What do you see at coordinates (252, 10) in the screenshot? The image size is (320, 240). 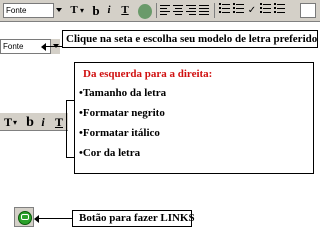 I see `spell-check-icon: ✓` at bounding box center [252, 10].